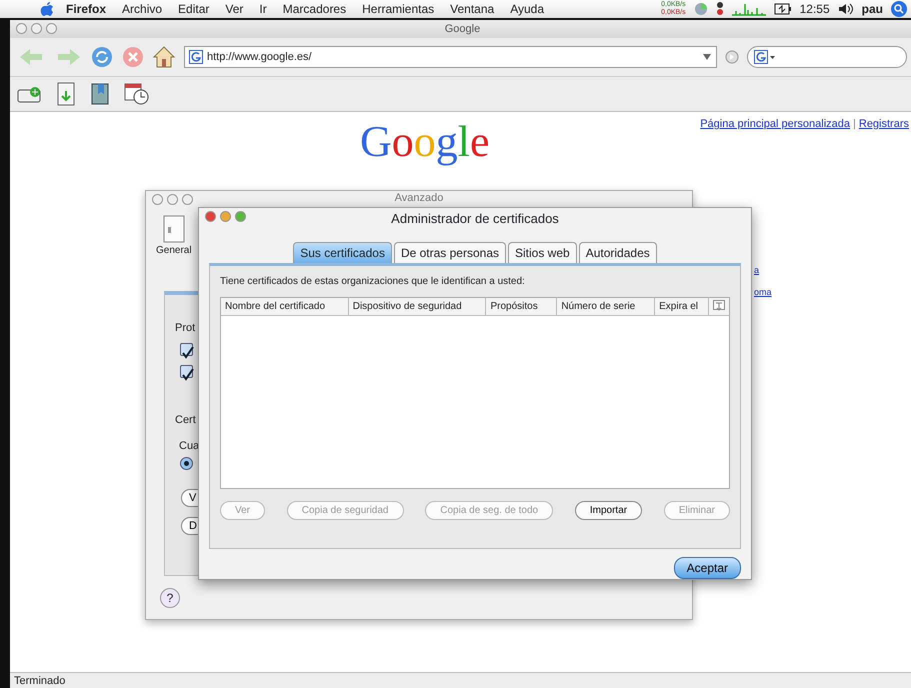 Image resolution: width=911 pixels, height=688 pixels. Describe the element at coordinates (185, 420) in the screenshot. I see `label-text: Cert` at that location.